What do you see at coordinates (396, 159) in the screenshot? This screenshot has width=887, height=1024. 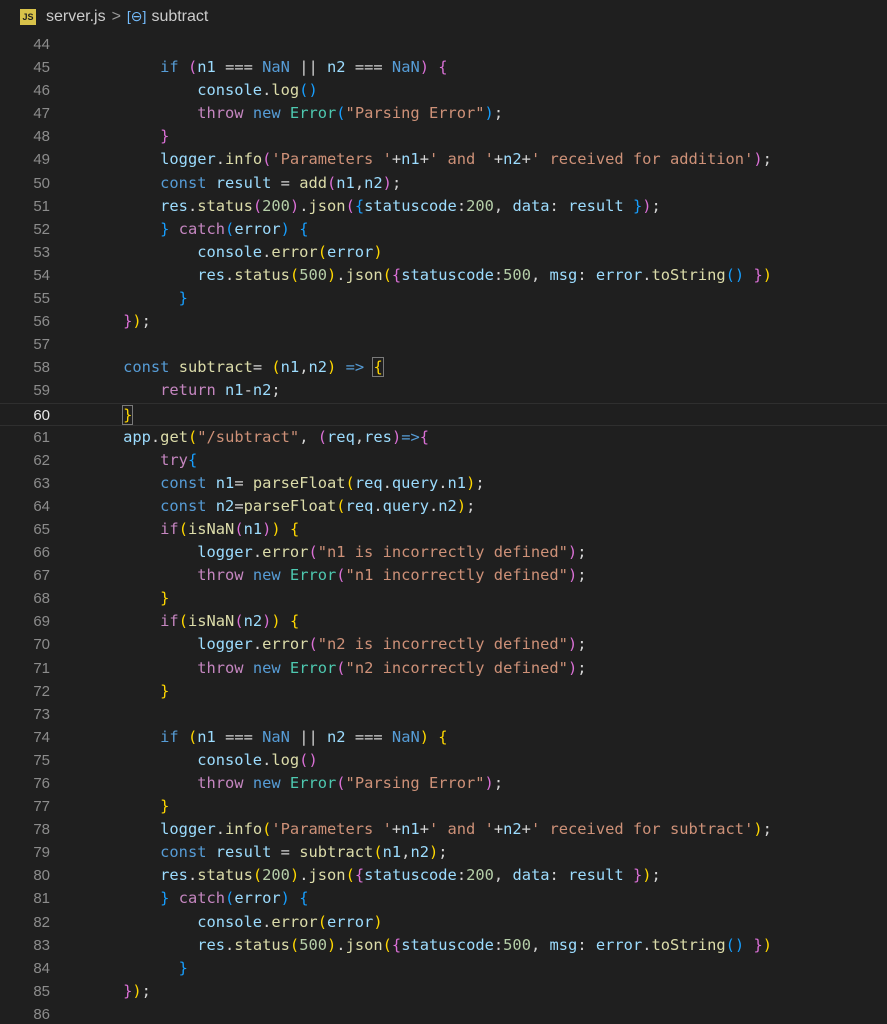 I see `code-token: +` at bounding box center [396, 159].